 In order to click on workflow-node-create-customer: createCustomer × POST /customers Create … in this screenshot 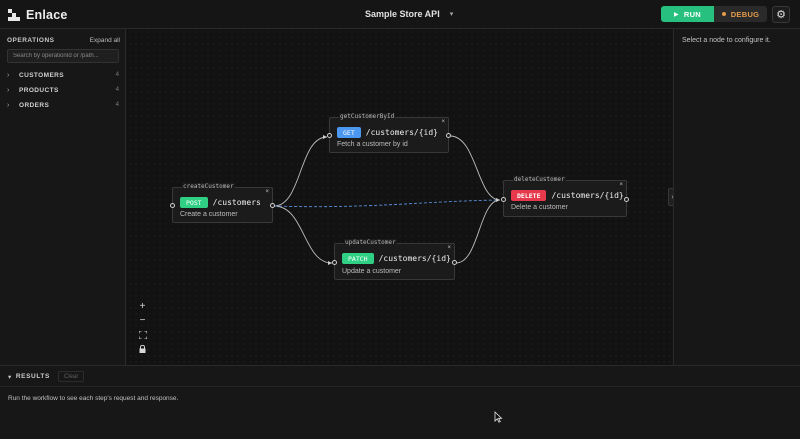, I will do `click(222, 203)`.